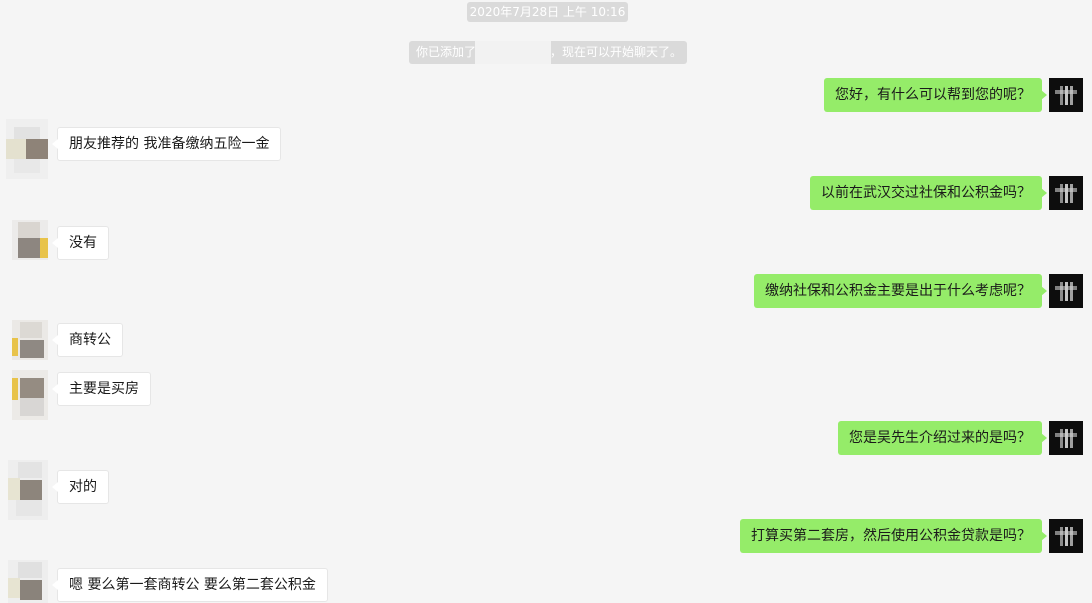 Image resolution: width=1092 pixels, height=603 pixels. I want to click on message-bubble-self: 以前在武汉交过社保和公积金吗？, so click(928, 193).